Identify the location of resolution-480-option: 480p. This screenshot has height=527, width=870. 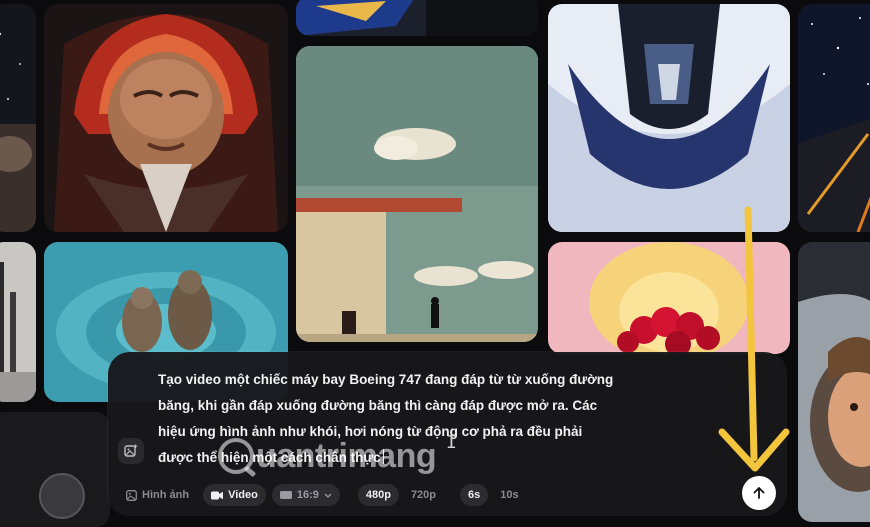
(378, 495).